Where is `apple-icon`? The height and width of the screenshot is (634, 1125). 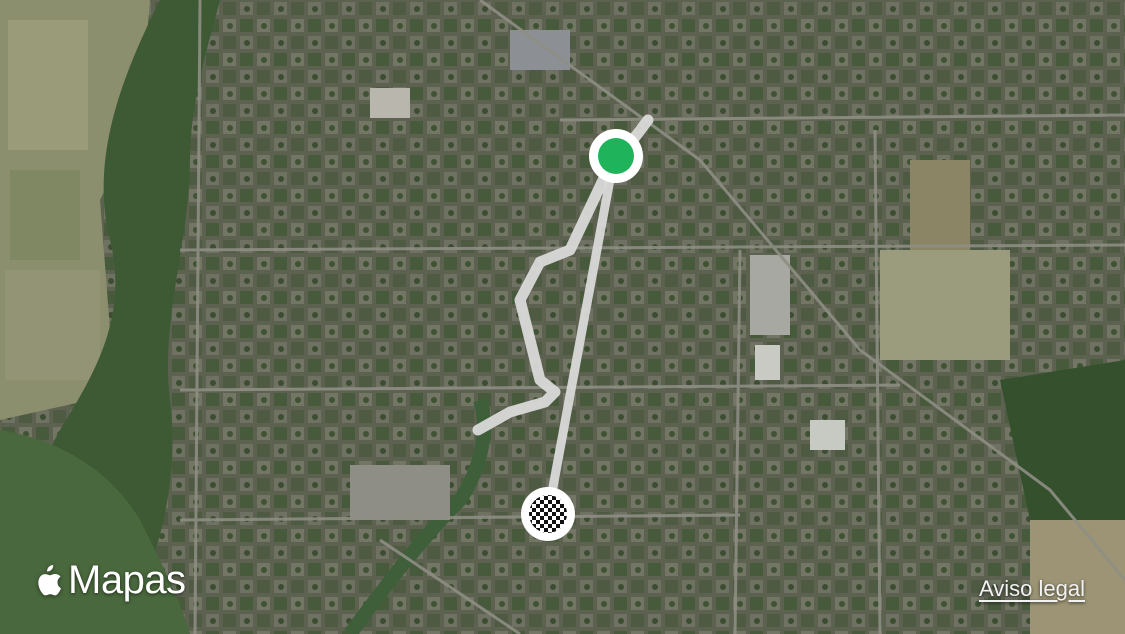 apple-icon is located at coordinates (49, 579).